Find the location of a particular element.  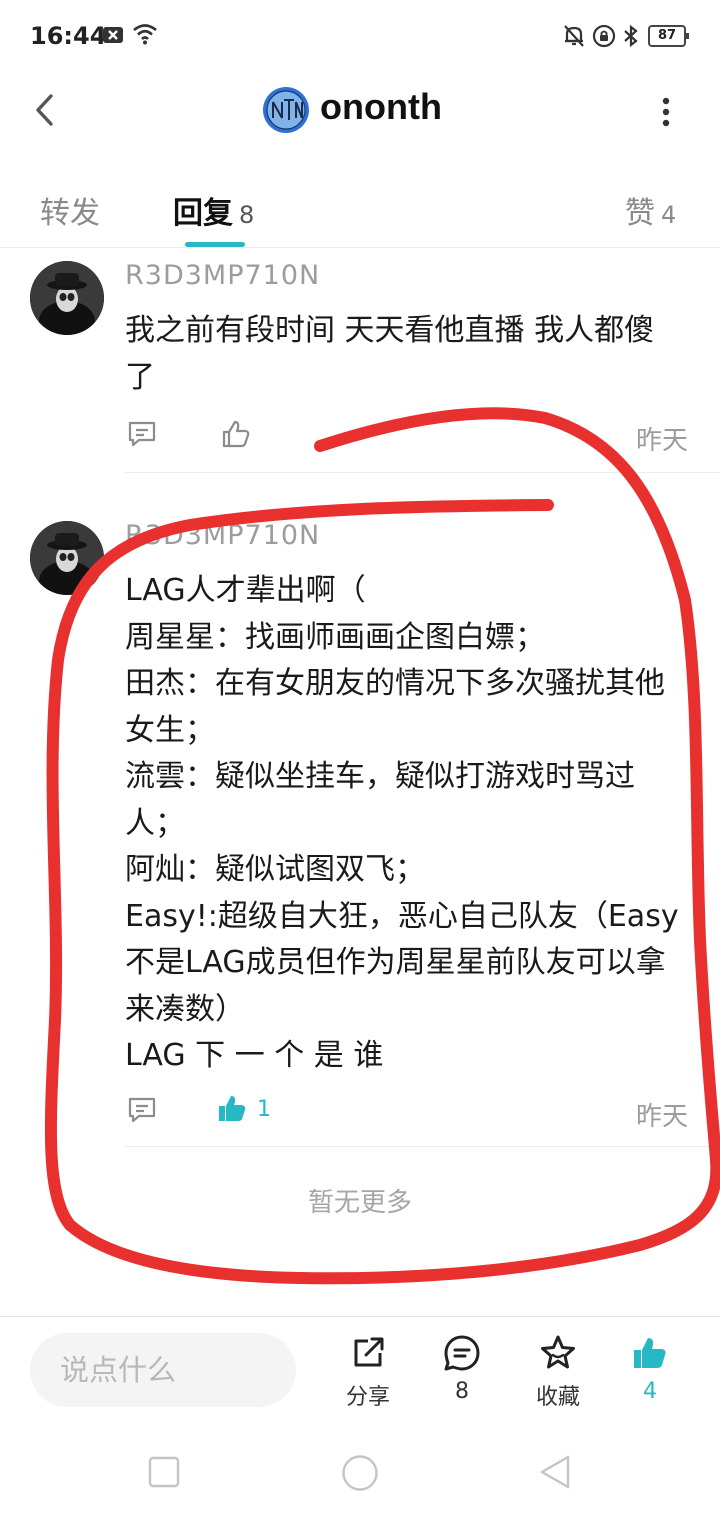

circle-icon is located at coordinates (360, 1473).